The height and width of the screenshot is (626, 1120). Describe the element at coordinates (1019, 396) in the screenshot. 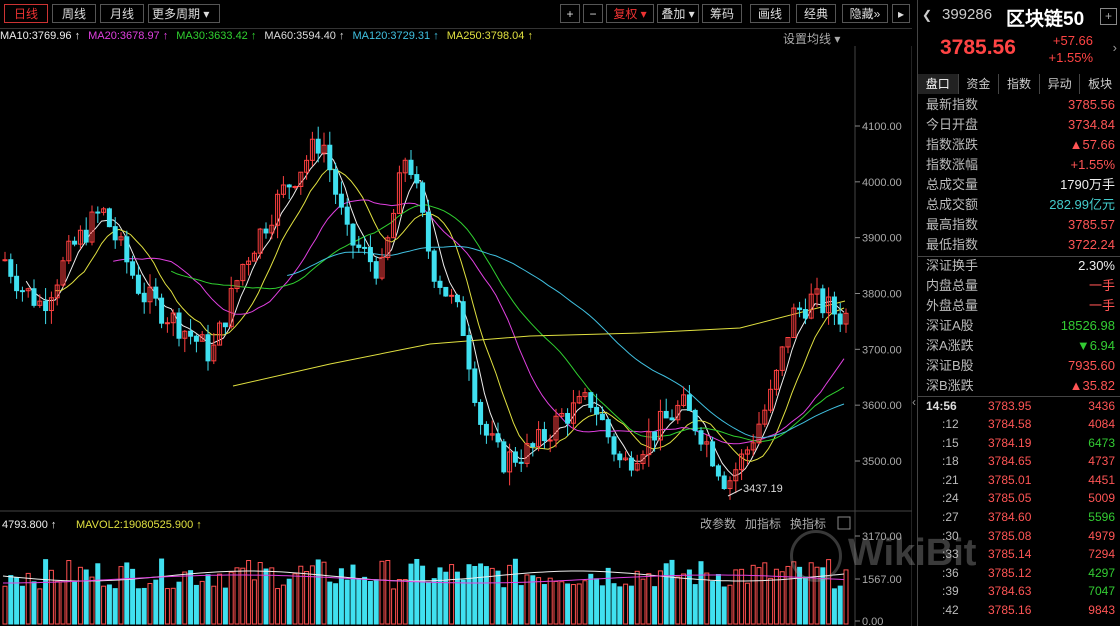

I see `divider` at that location.